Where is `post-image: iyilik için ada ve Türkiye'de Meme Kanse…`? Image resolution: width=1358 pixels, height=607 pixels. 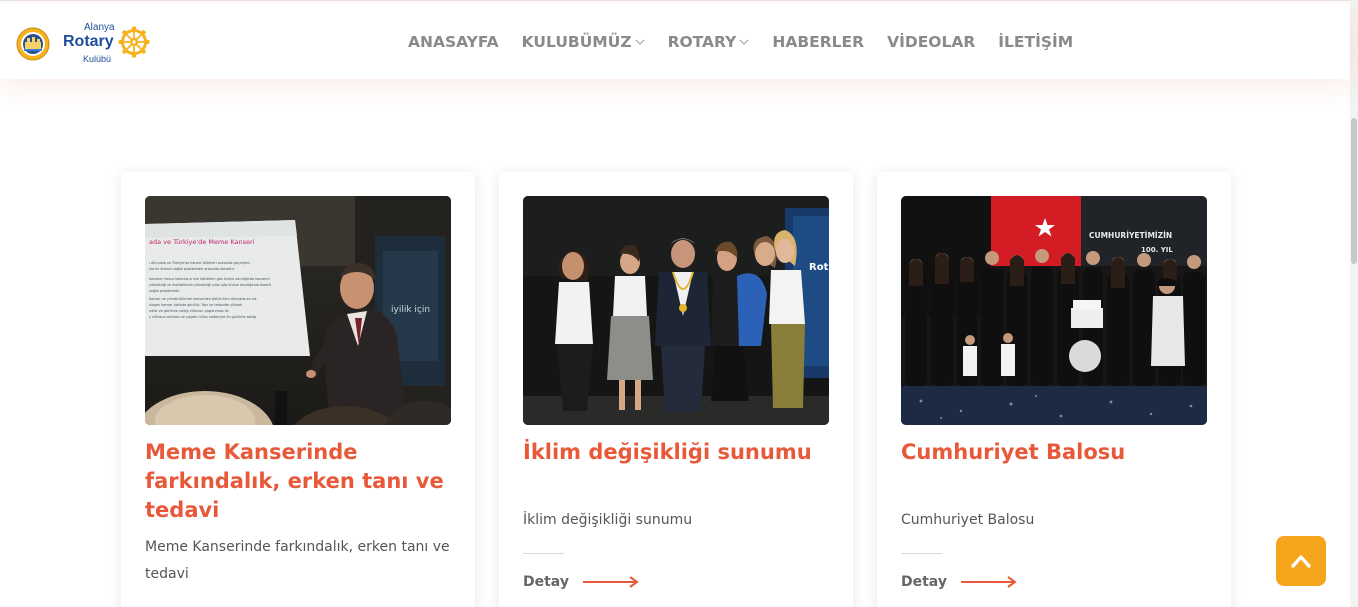 post-image: iyilik için ada ve Türkiye'de Meme Kanse… is located at coordinates (298, 310).